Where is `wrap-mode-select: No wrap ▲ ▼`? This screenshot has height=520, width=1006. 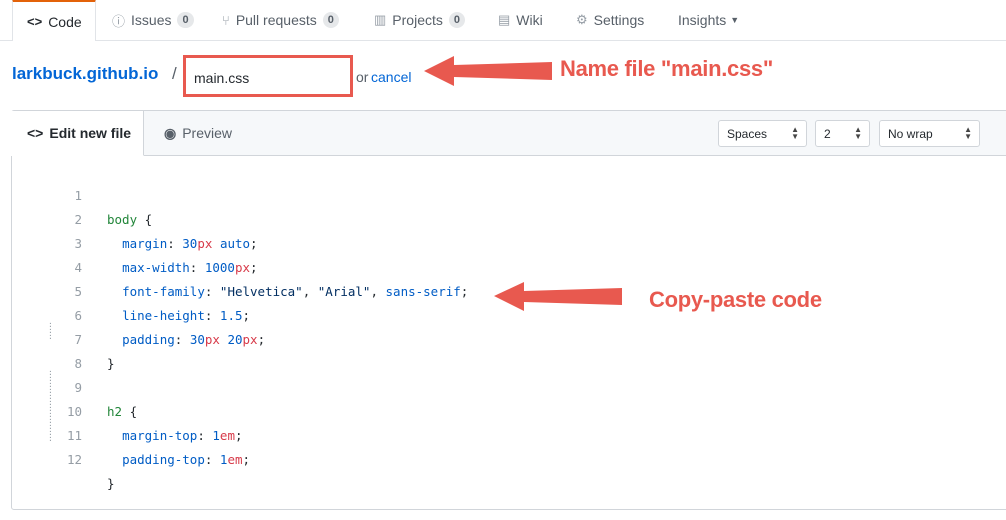
wrap-mode-select: No wrap ▲ ▼ is located at coordinates (929, 133).